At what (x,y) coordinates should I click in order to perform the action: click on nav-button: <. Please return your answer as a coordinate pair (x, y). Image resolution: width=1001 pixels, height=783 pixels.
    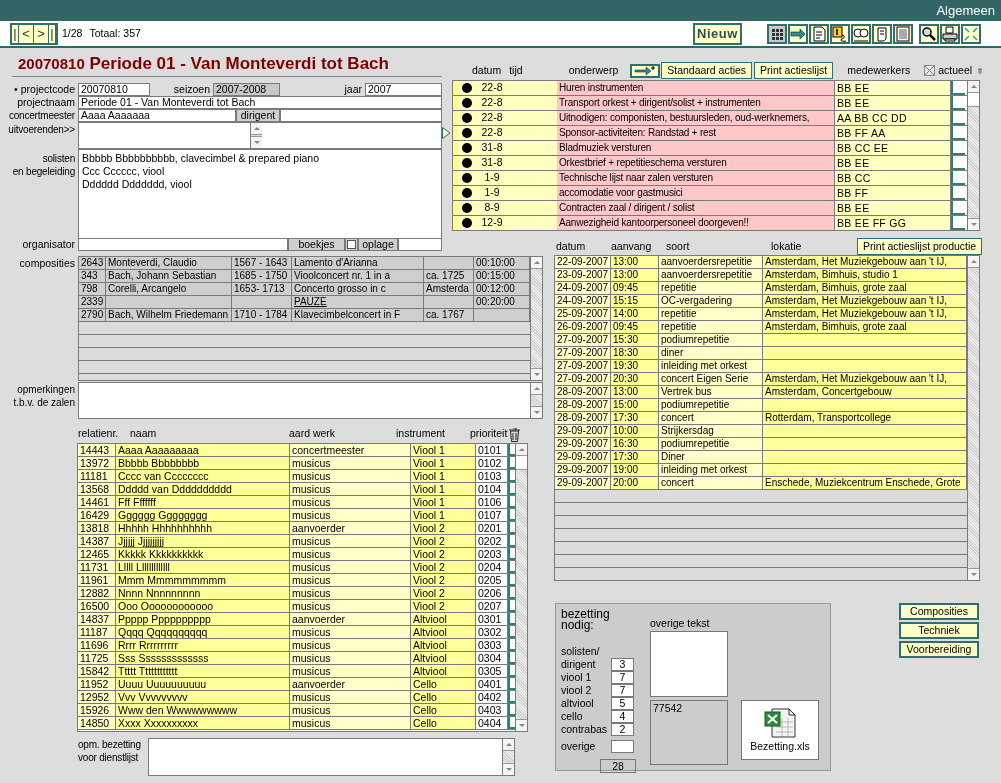
    Looking at the image, I should click on (26, 33).